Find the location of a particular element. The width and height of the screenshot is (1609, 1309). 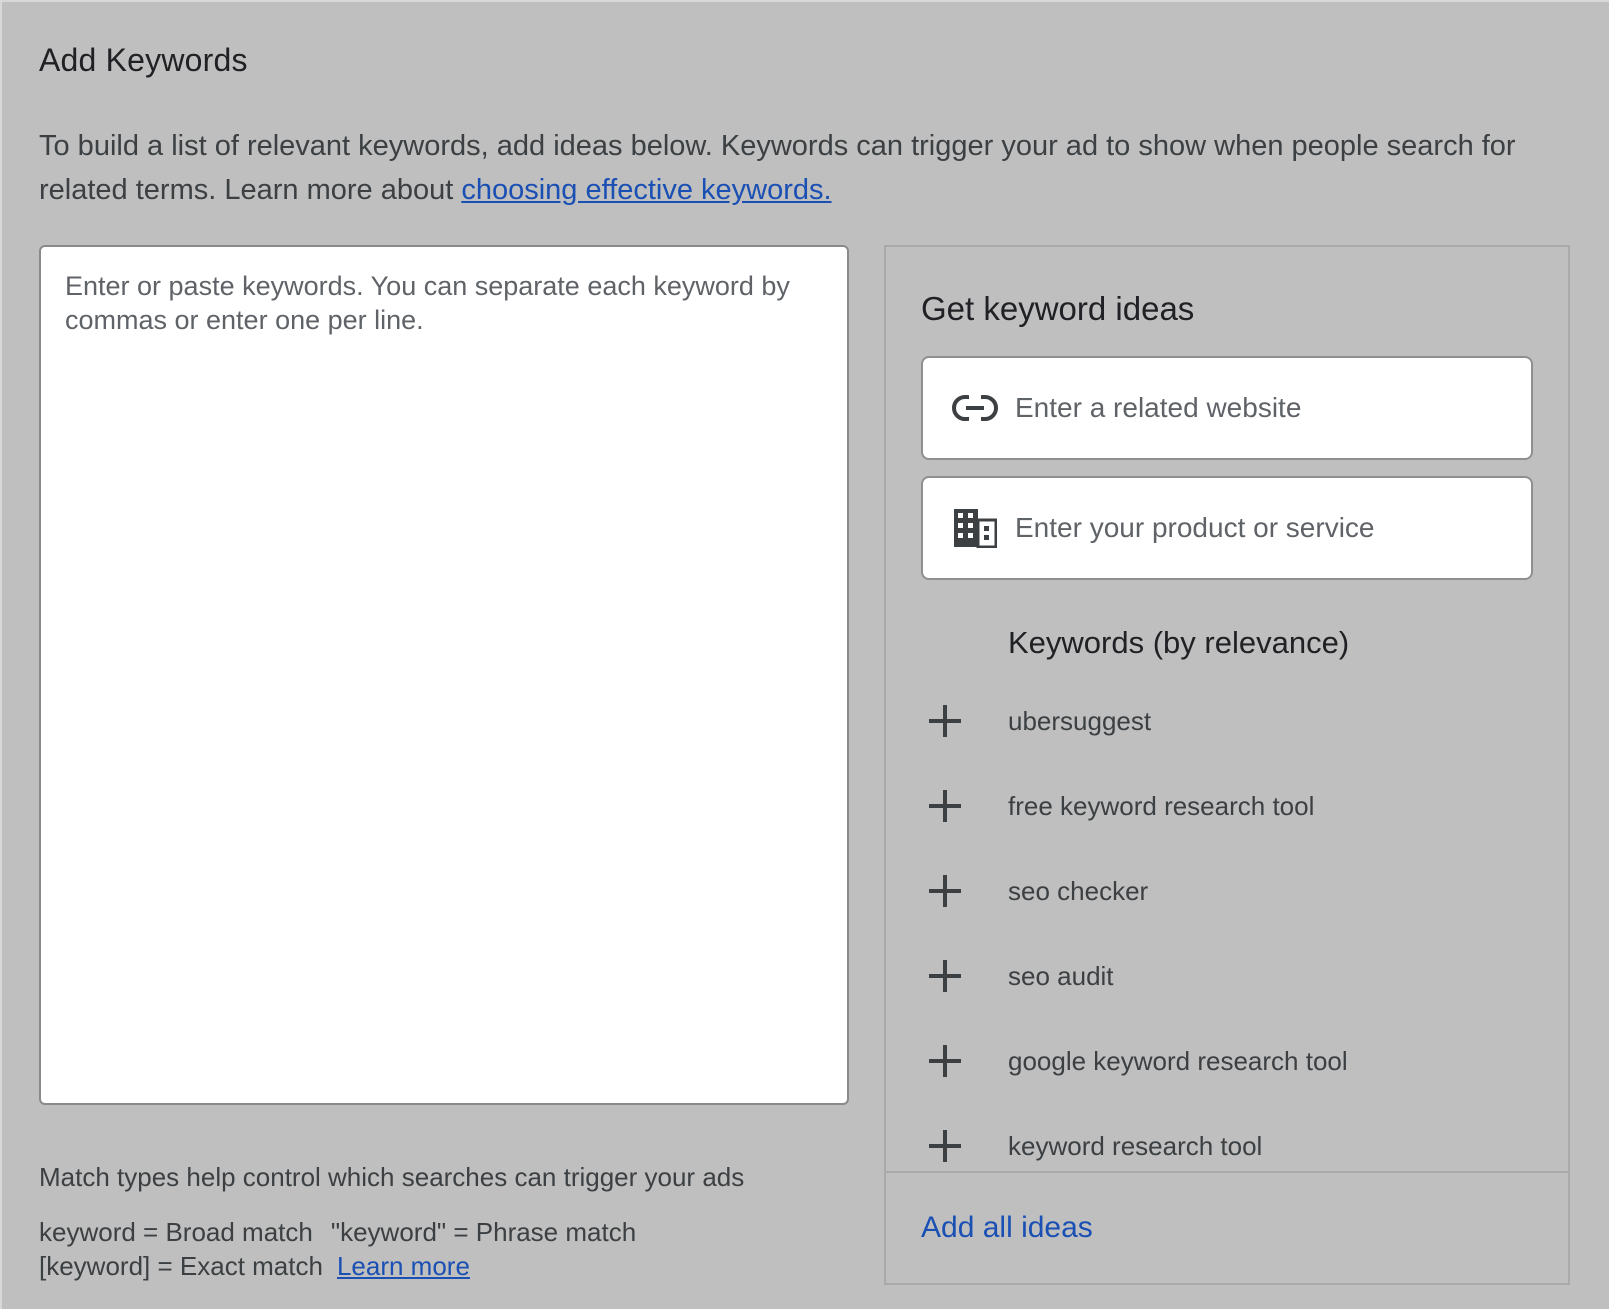

product-service-input is located at coordinates (1273, 528).